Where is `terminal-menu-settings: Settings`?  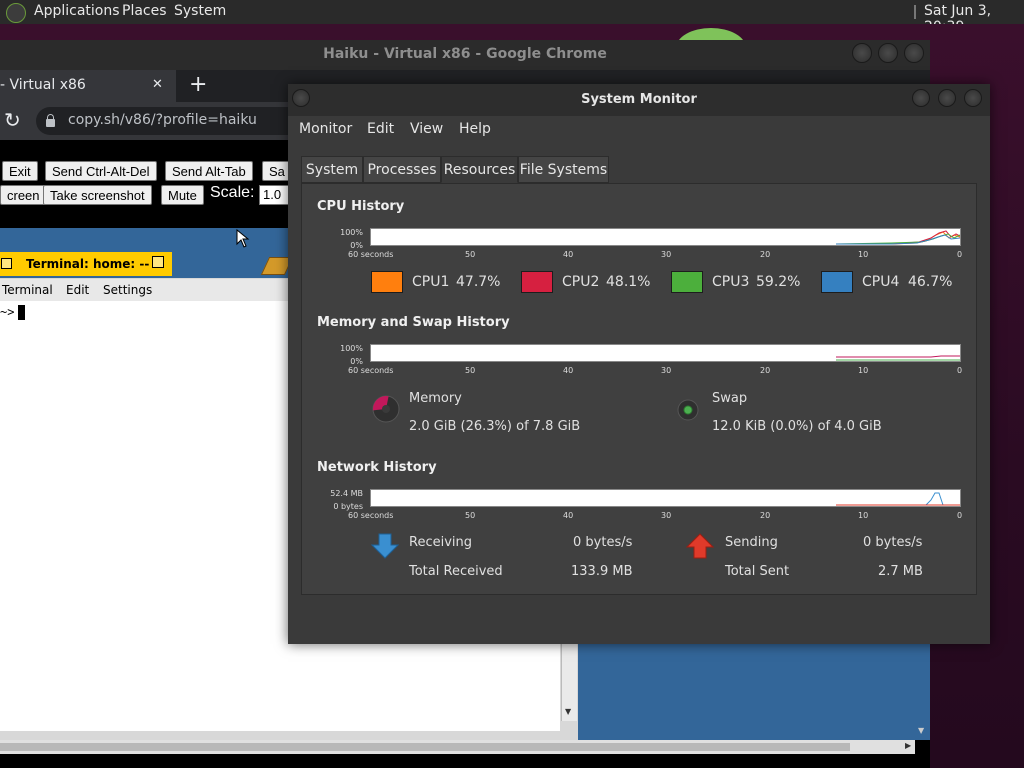 terminal-menu-settings: Settings is located at coordinates (127, 290).